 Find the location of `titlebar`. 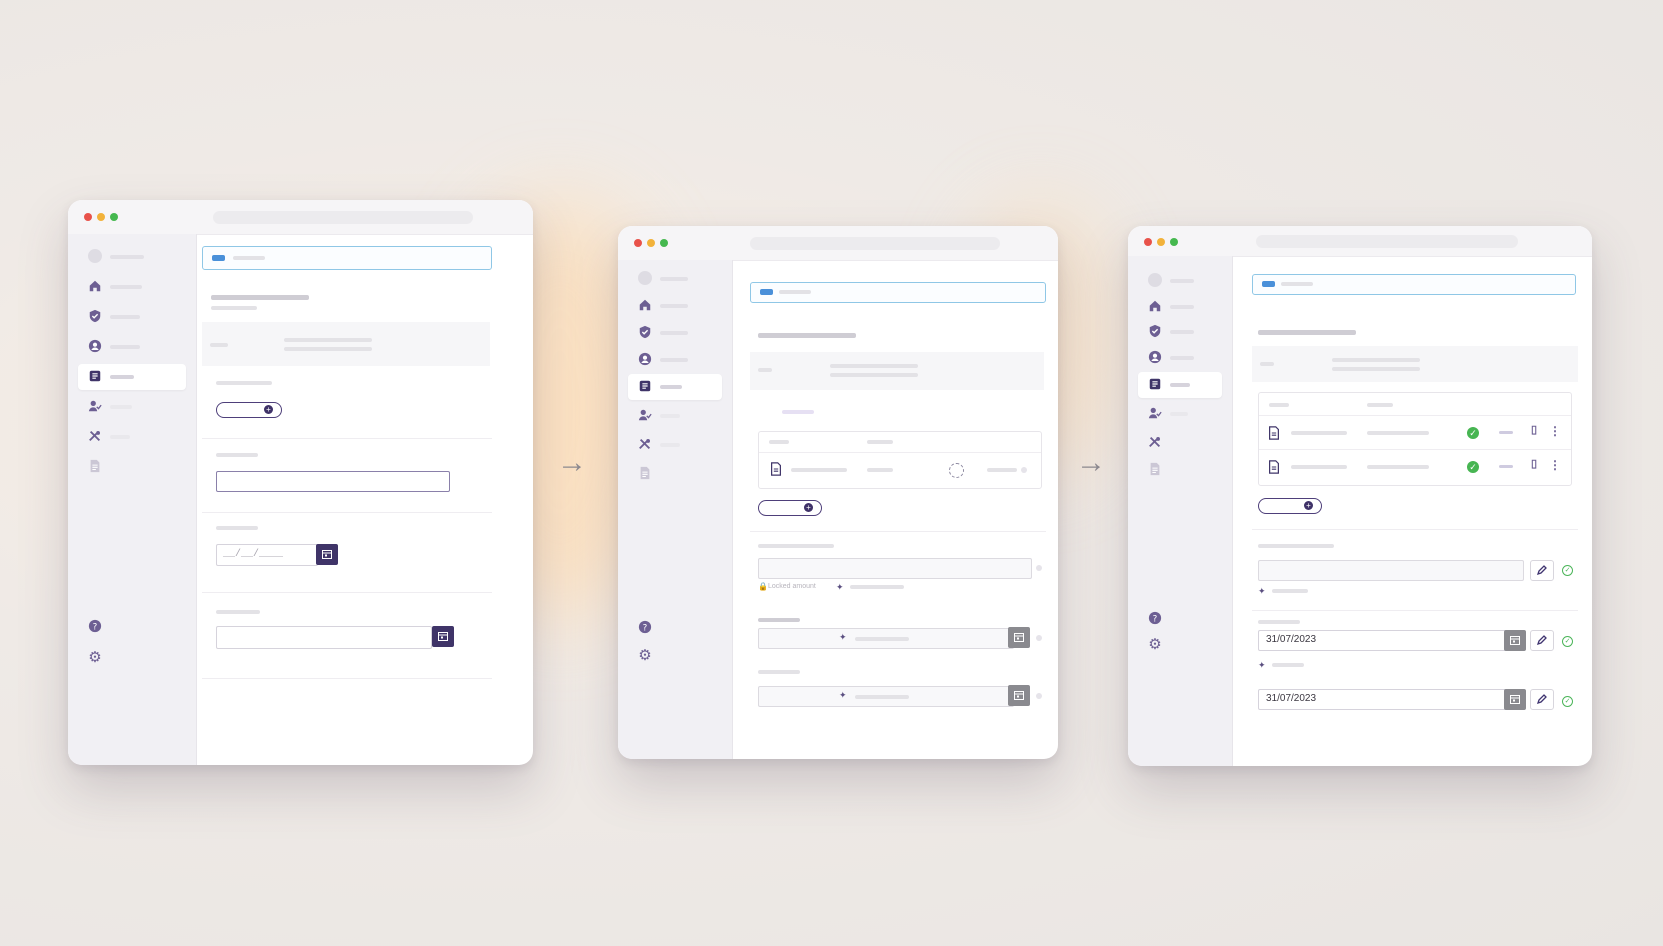

titlebar is located at coordinates (300, 217).